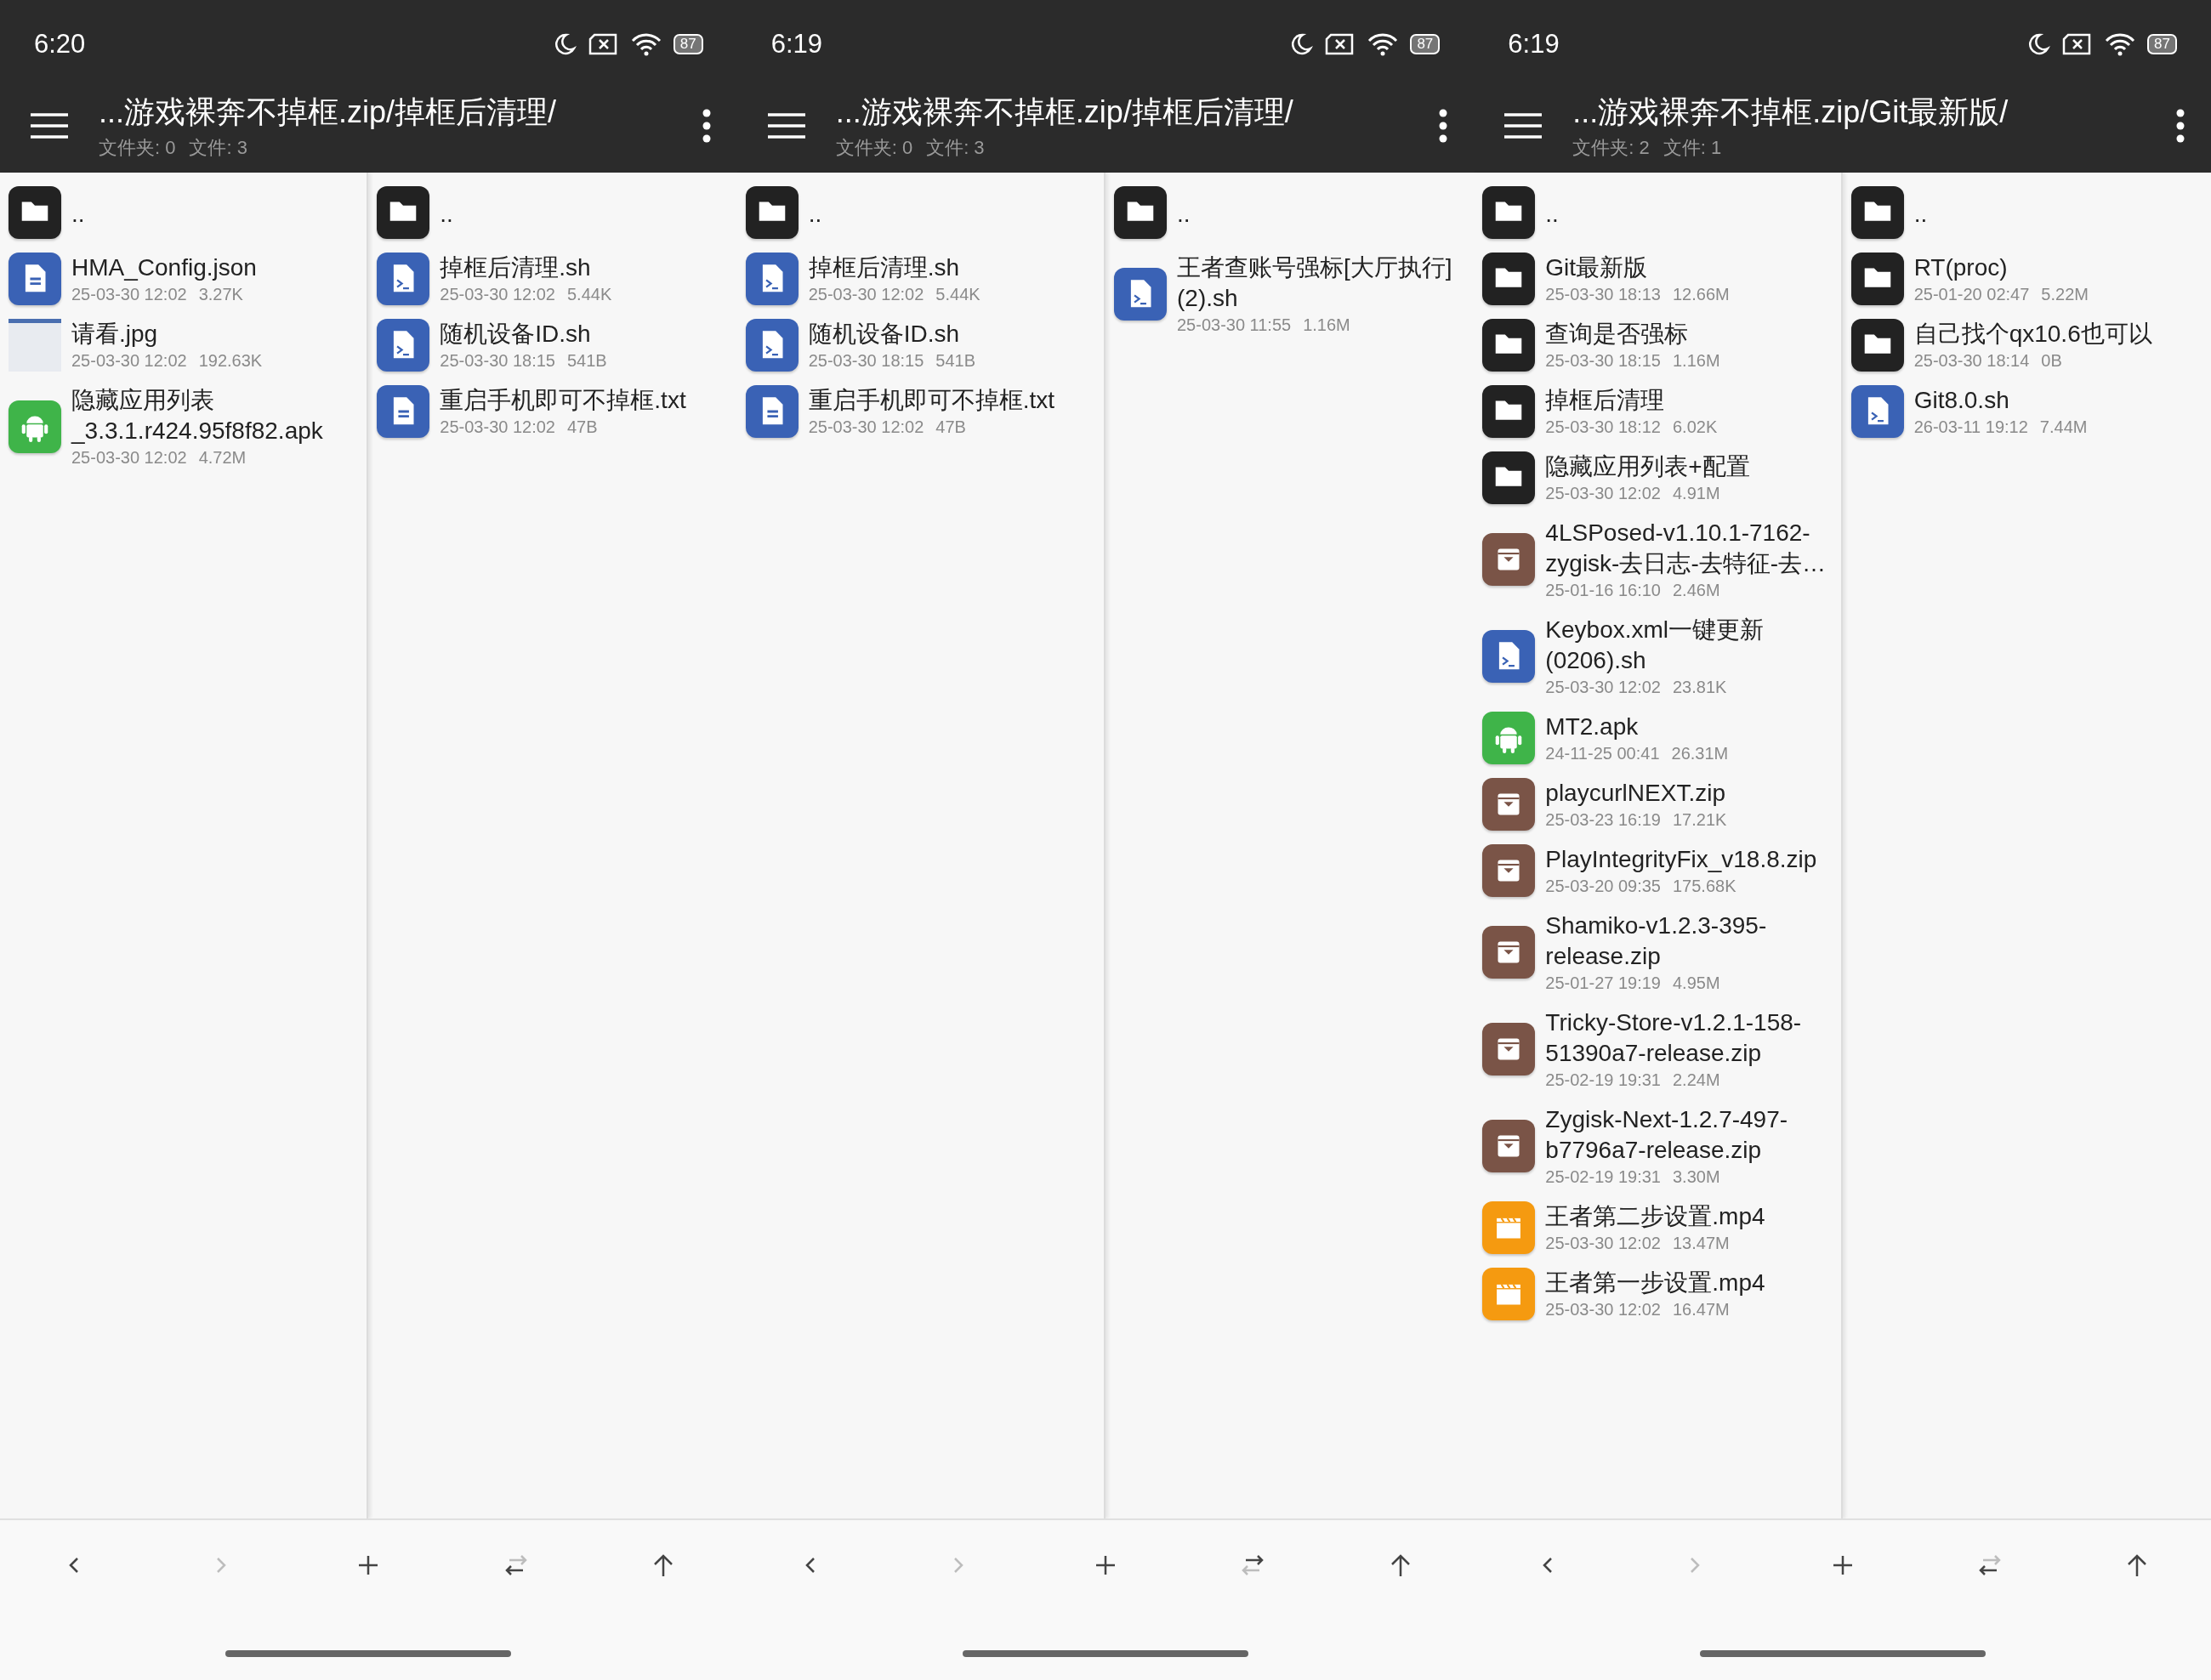 The height and width of the screenshot is (1680, 2211). I want to click on plus-icon, so click(368, 1565).